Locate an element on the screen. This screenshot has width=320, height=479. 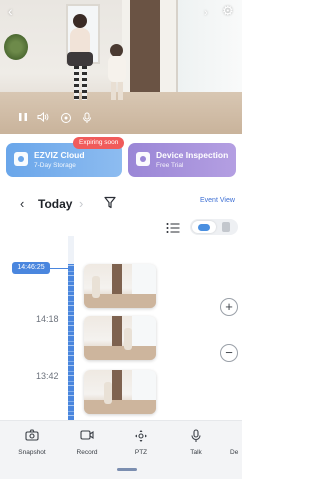
talk-button: Talk is located at coordinates (196, 442).